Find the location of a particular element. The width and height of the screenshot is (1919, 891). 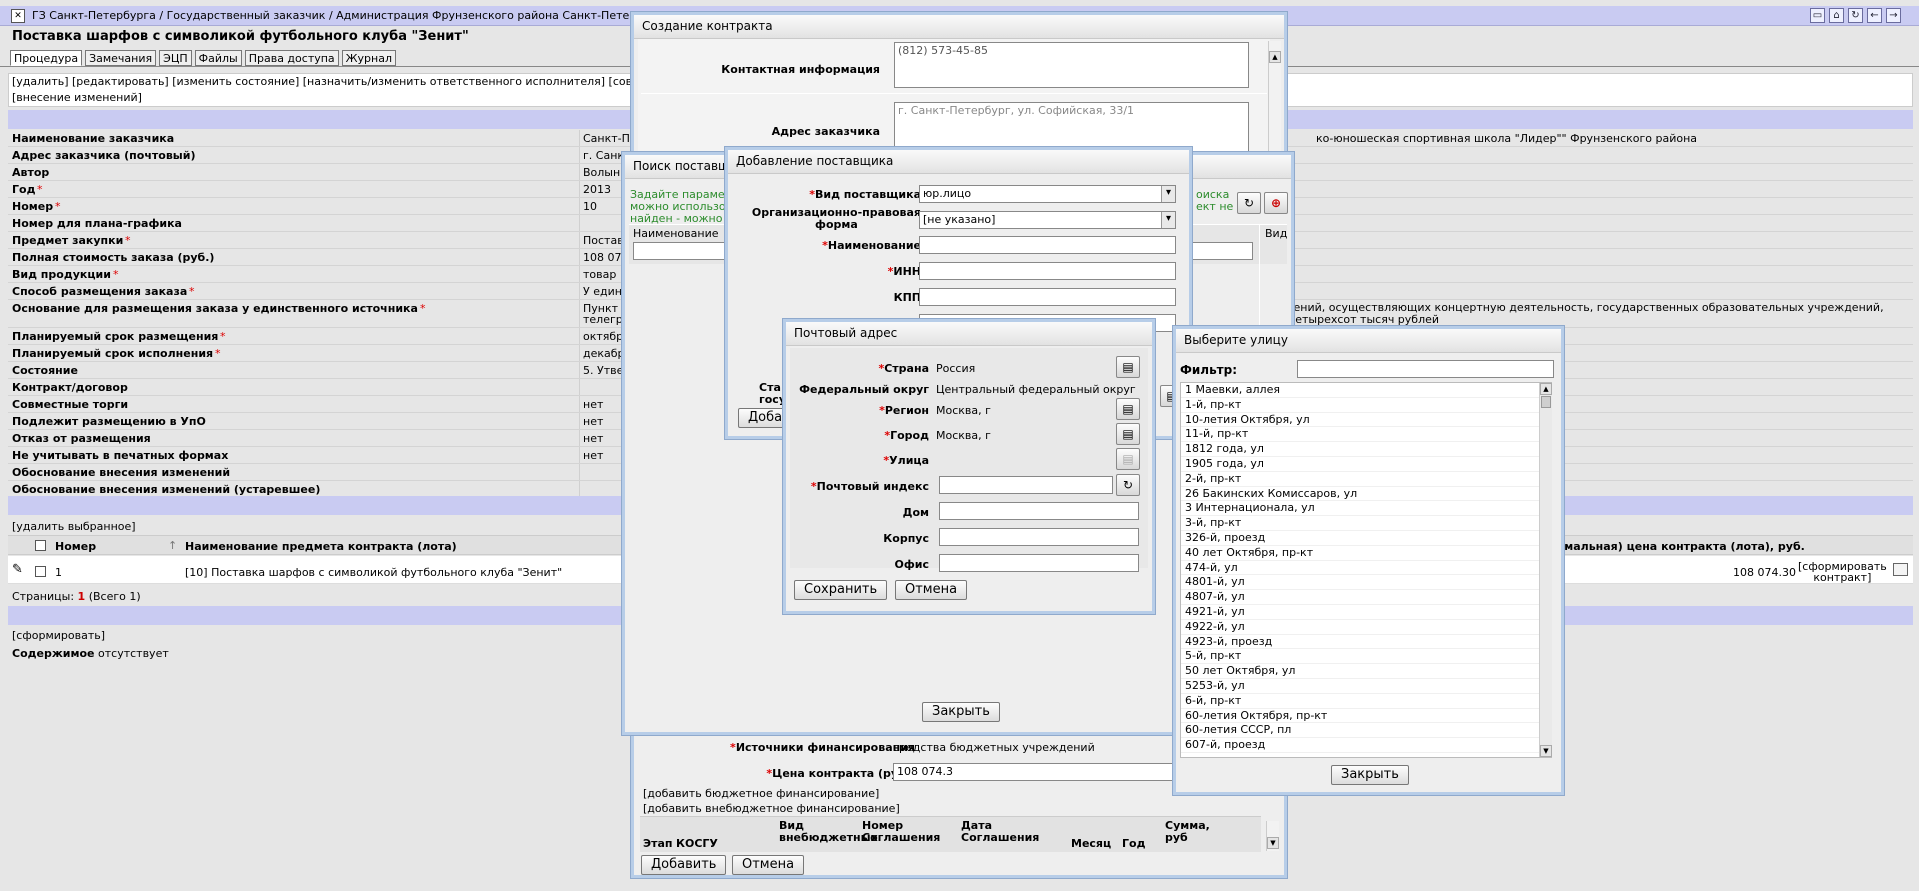

district-value: Центральный федеральный округ is located at coordinates (1036, 389).